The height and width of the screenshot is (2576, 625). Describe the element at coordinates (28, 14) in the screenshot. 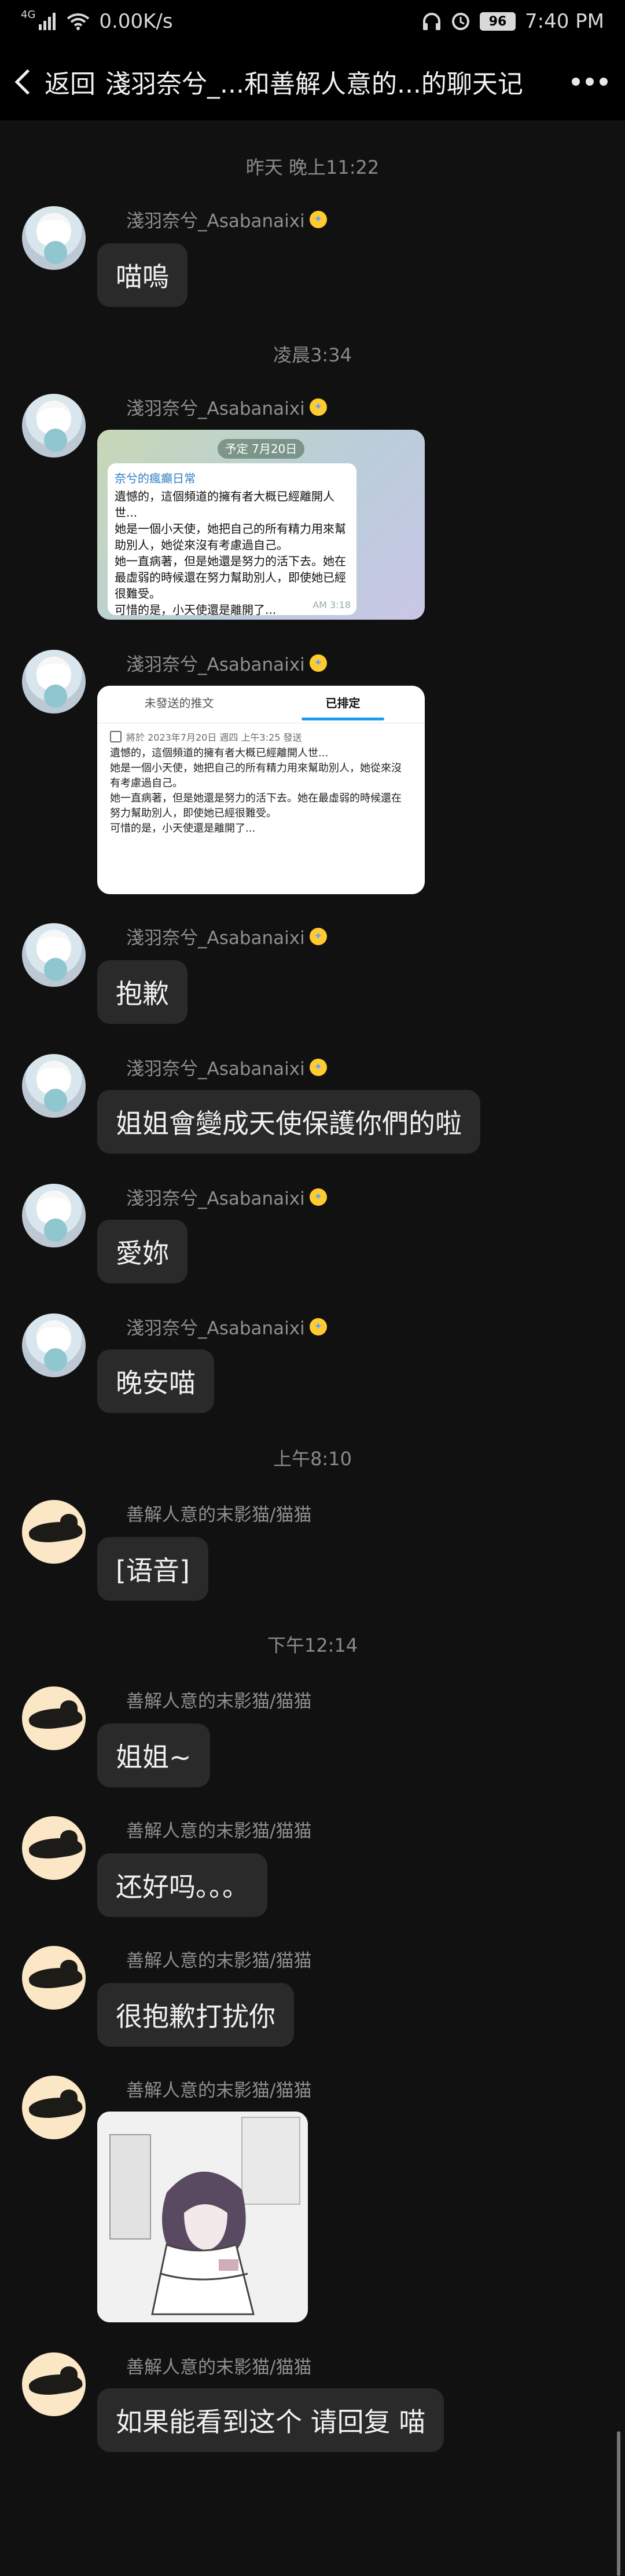

I see `network-type: 4G` at that location.